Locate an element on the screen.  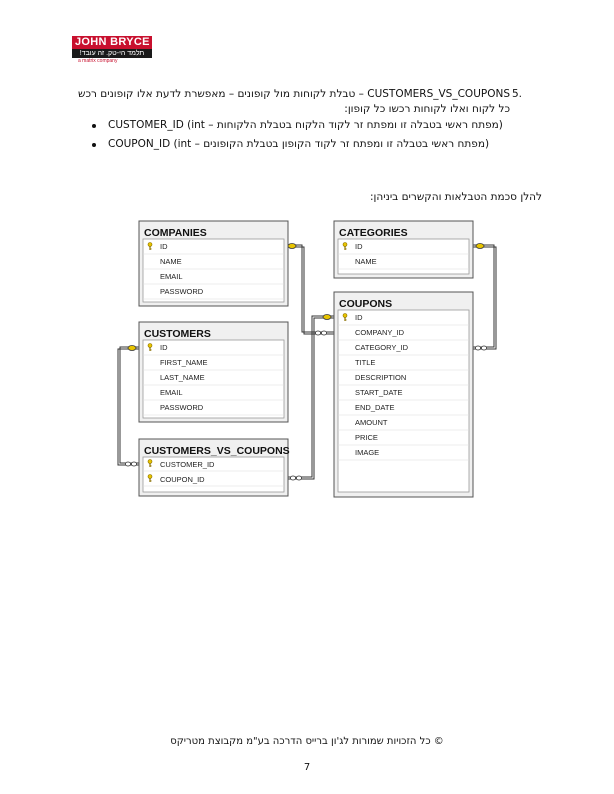
relationship-companies-coupons is located at coordinates (310, 289).